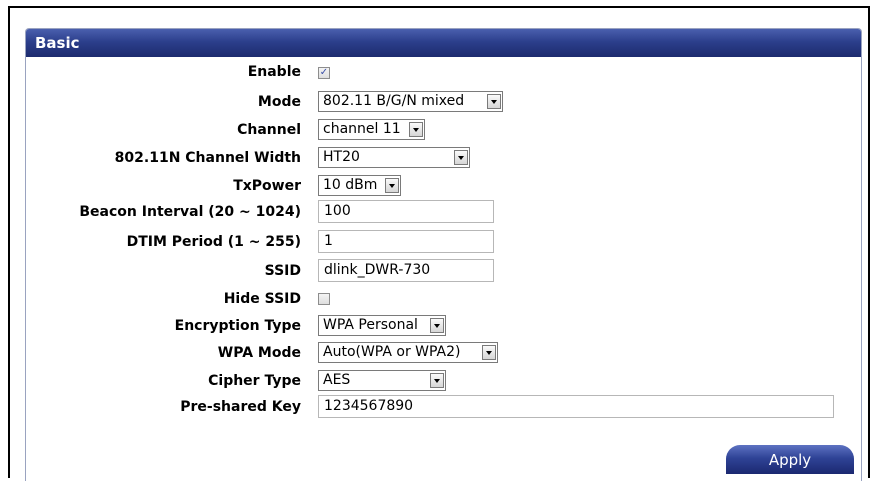 Image resolution: width=873 pixels, height=481 pixels. I want to click on row-channel-width: 802.11N Channel Width HT20, so click(443, 159).